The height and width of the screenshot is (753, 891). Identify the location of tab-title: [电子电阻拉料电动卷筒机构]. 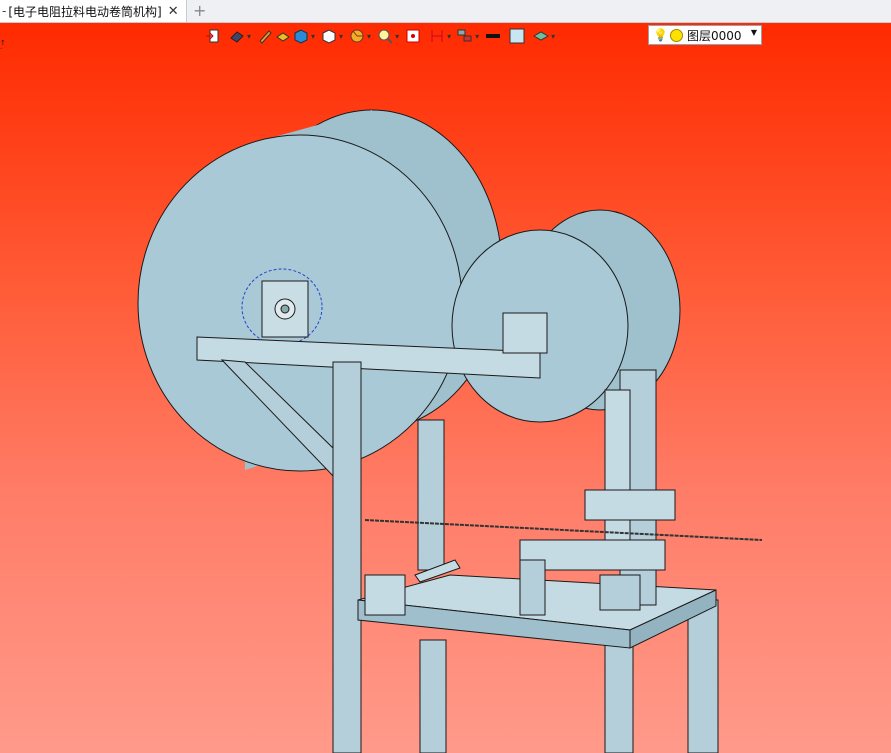
(85, 11).